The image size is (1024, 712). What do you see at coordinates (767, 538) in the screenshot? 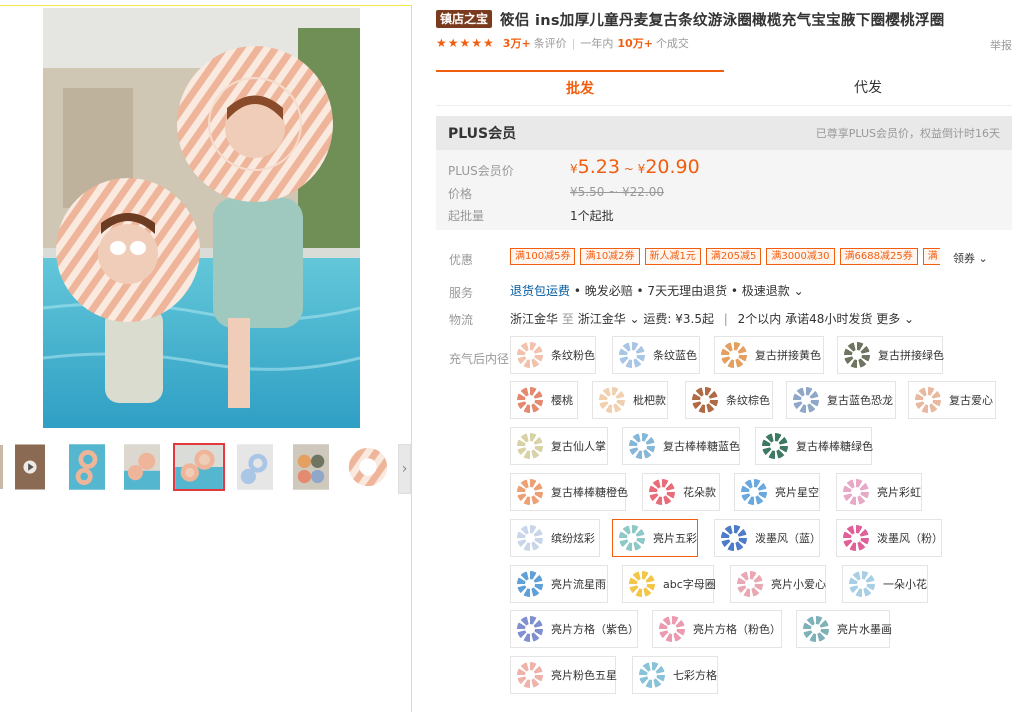
I see `option-swatch: 泼墨风（蓝）` at bounding box center [767, 538].